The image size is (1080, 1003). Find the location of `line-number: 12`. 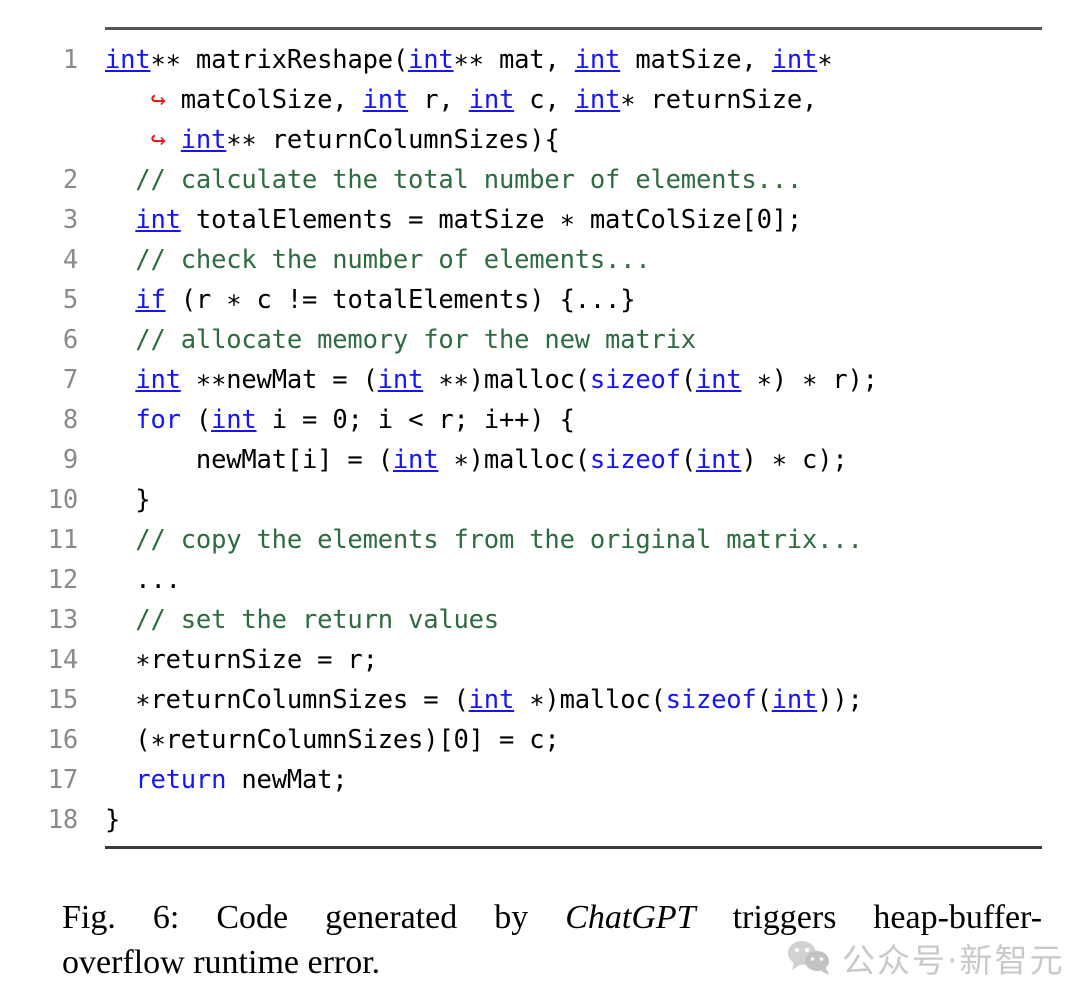

line-number: 12 is located at coordinates (63, 580).